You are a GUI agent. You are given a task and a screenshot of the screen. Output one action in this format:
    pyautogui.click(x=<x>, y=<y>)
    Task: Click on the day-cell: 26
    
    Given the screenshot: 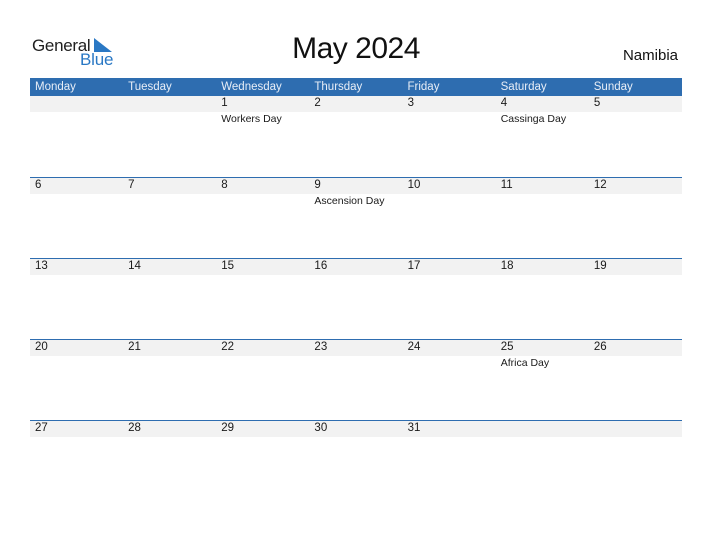 What is the action you would take?
    pyautogui.click(x=635, y=380)
    